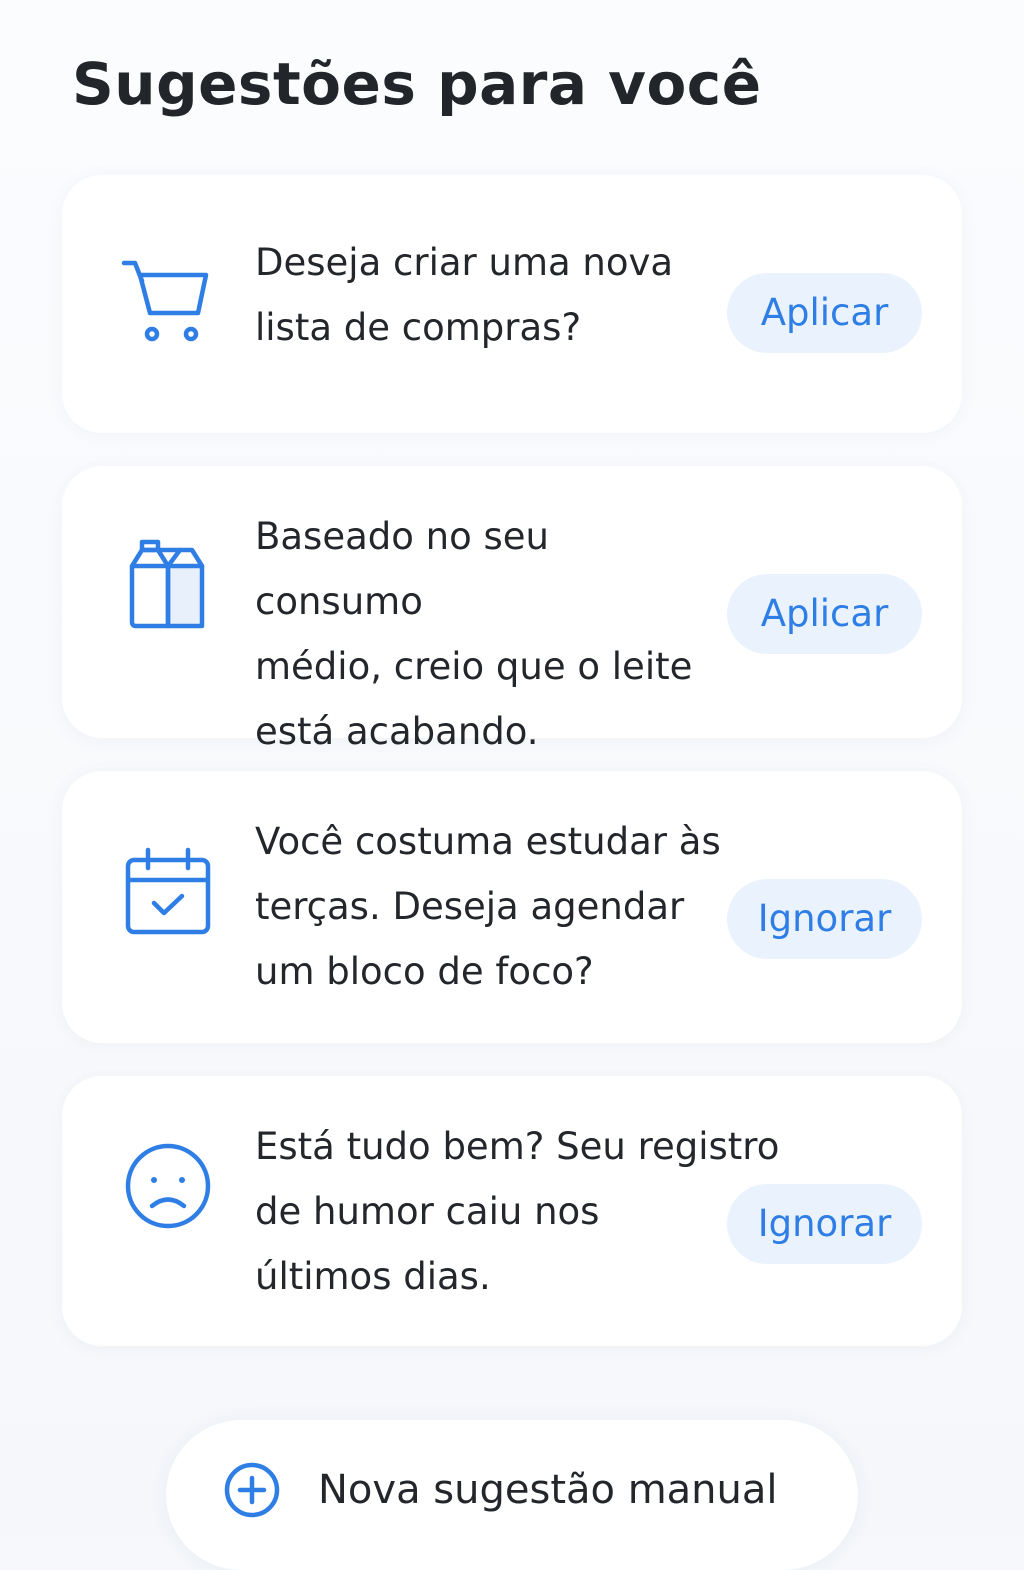  Describe the element at coordinates (252, 1490) in the screenshot. I see `plus-circle-icon` at that location.